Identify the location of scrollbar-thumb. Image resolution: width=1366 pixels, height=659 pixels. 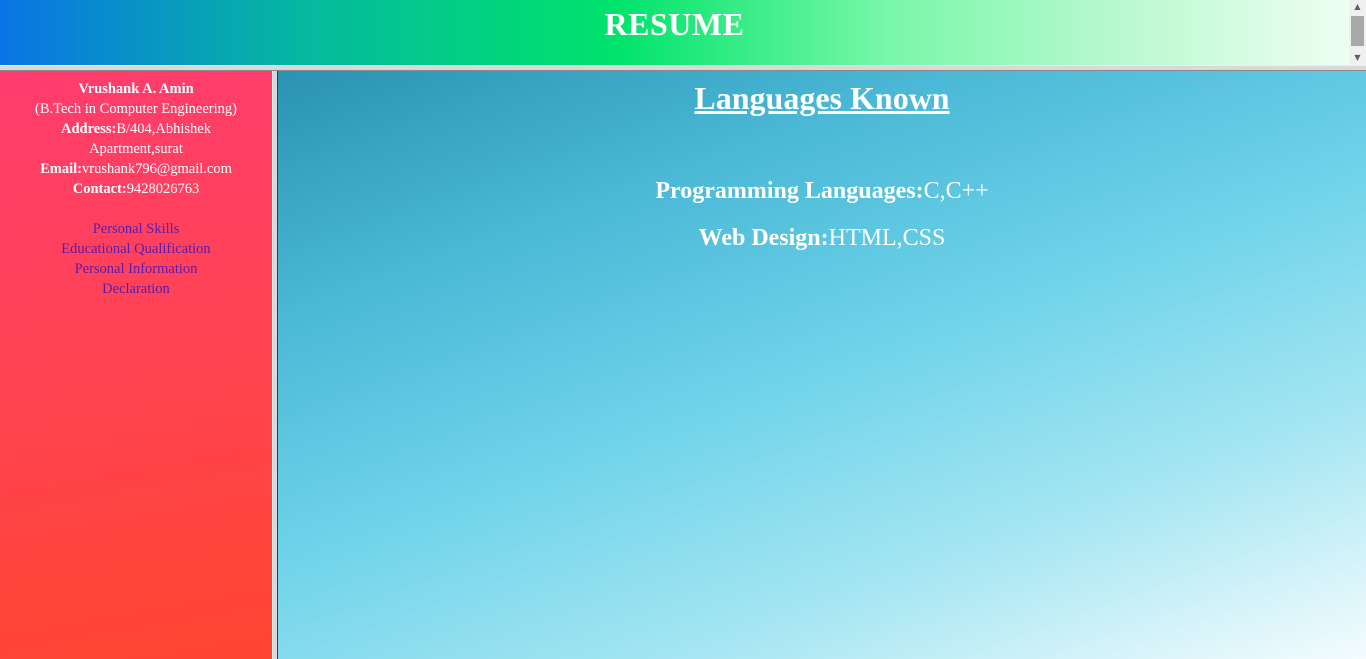
(1357, 31).